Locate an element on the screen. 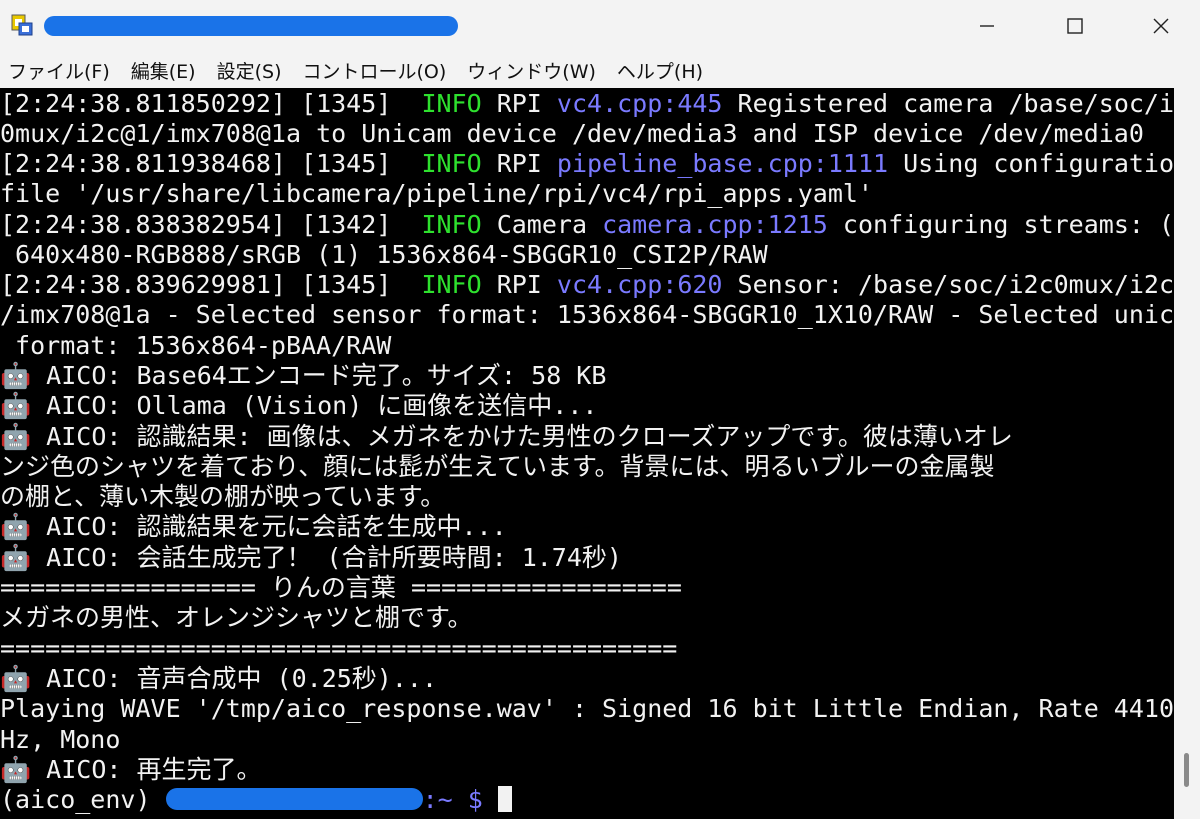 Image resolution: width=1200 pixels, height=819 pixels. log-line-wrap: format: 1536x864-pBAA/RAW is located at coordinates (196, 345).